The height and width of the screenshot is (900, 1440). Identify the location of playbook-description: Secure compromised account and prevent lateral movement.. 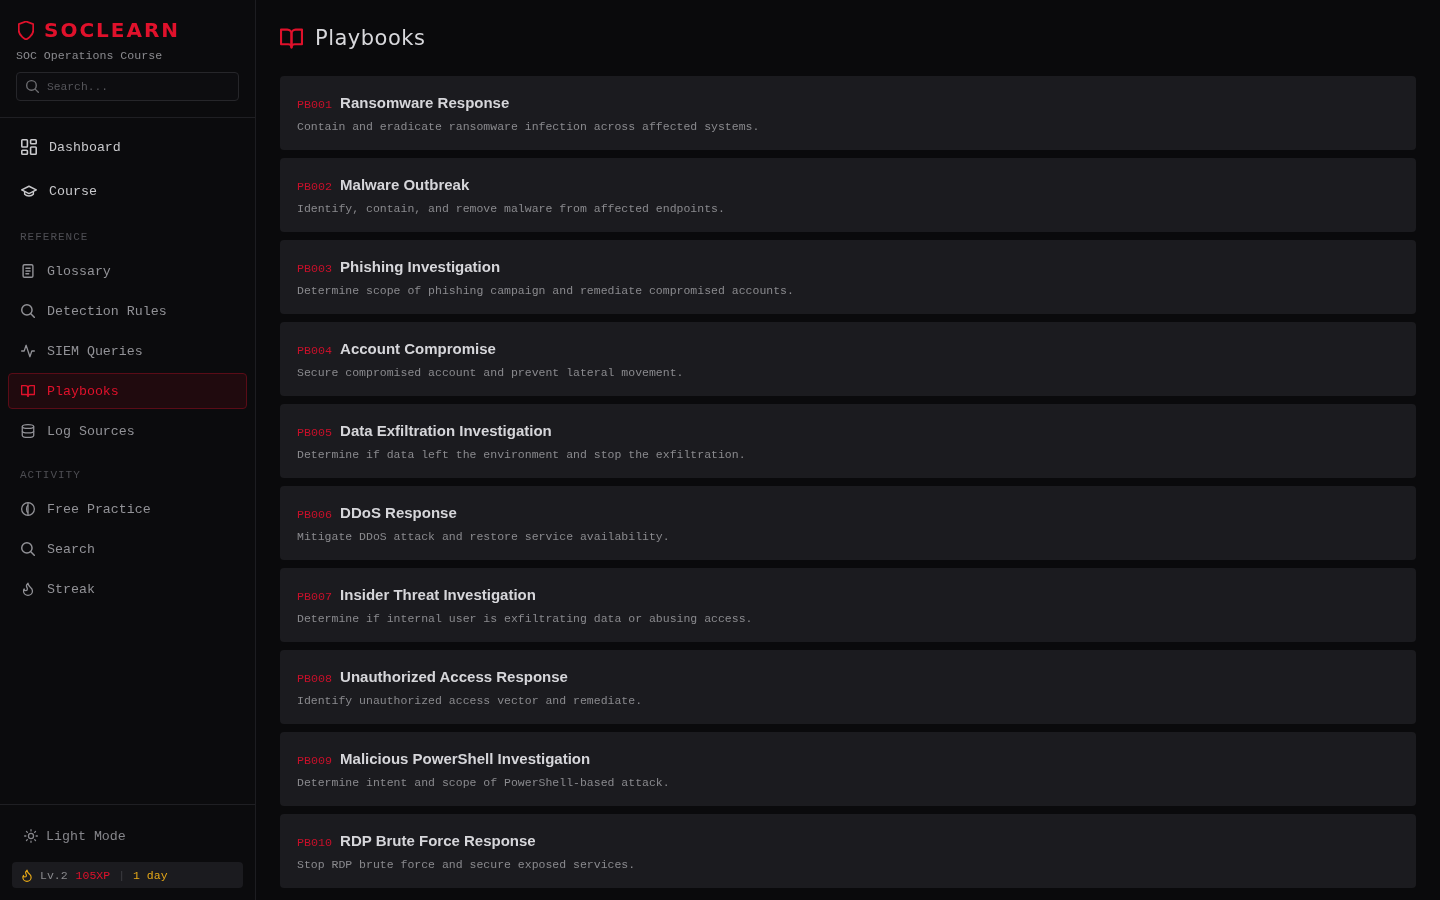
(491, 373).